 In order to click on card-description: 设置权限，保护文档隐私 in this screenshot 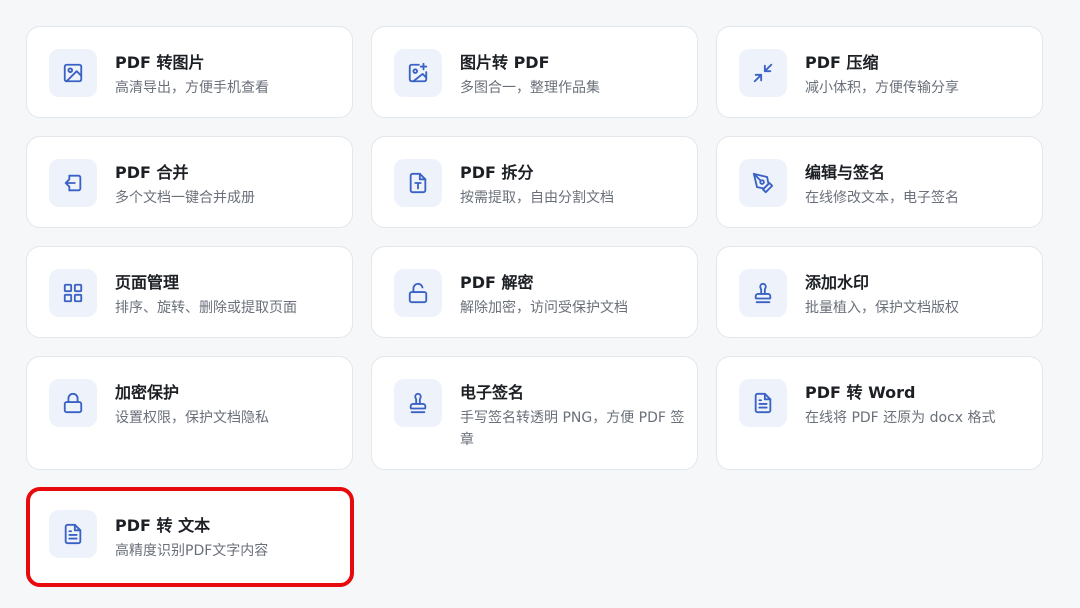, I will do `click(192, 418)`.